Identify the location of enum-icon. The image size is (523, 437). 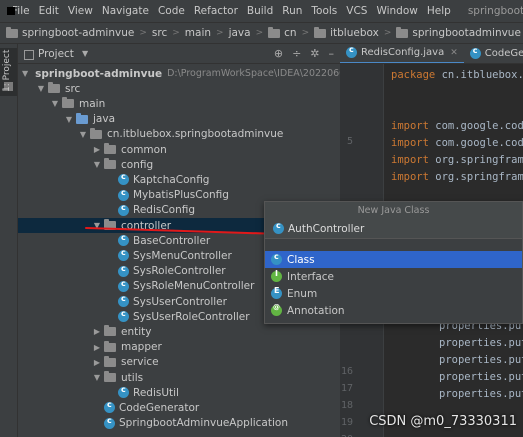
(276, 292).